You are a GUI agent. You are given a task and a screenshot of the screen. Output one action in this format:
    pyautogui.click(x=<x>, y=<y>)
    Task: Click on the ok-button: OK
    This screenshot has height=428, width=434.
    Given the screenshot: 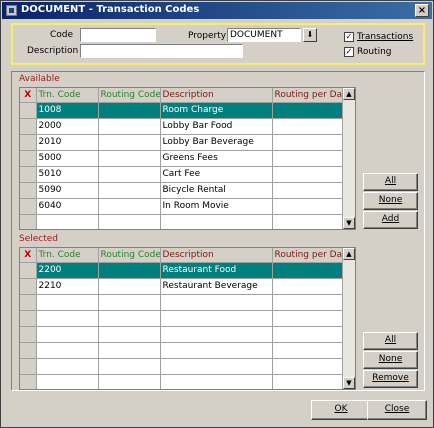 What is the action you would take?
    pyautogui.click(x=341, y=410)
    